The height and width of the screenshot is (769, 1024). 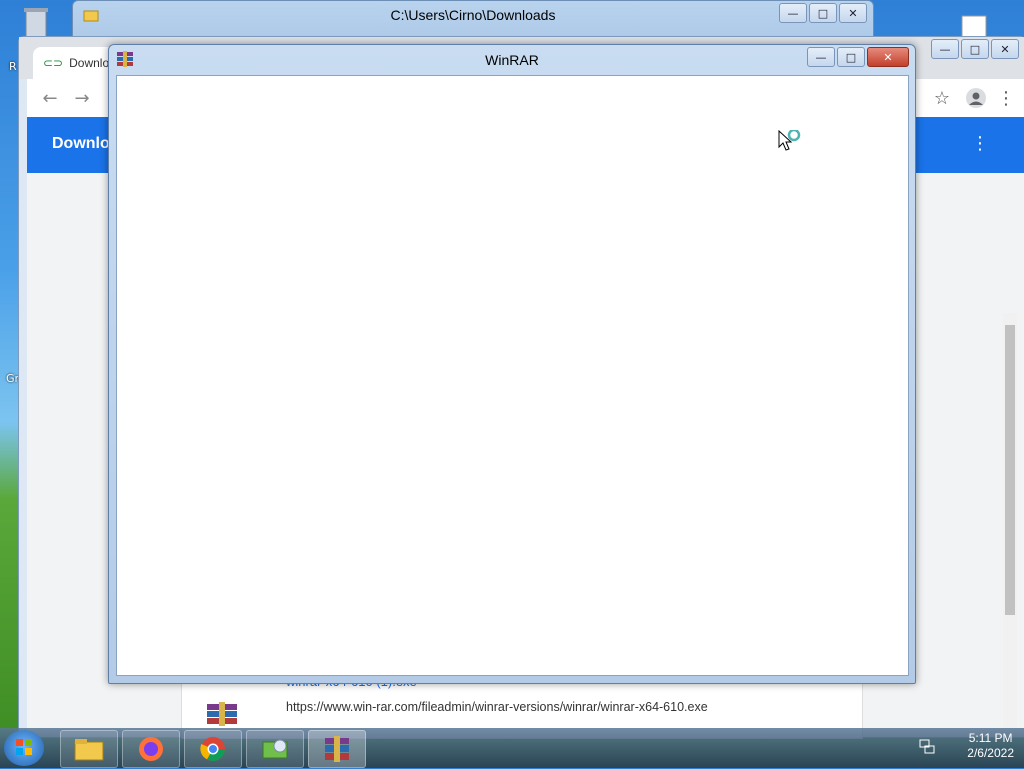 What do you see at coordinates (81, 143) in the screenshot?
I see `page-title: Downlo` at bounding box center [81, 143].